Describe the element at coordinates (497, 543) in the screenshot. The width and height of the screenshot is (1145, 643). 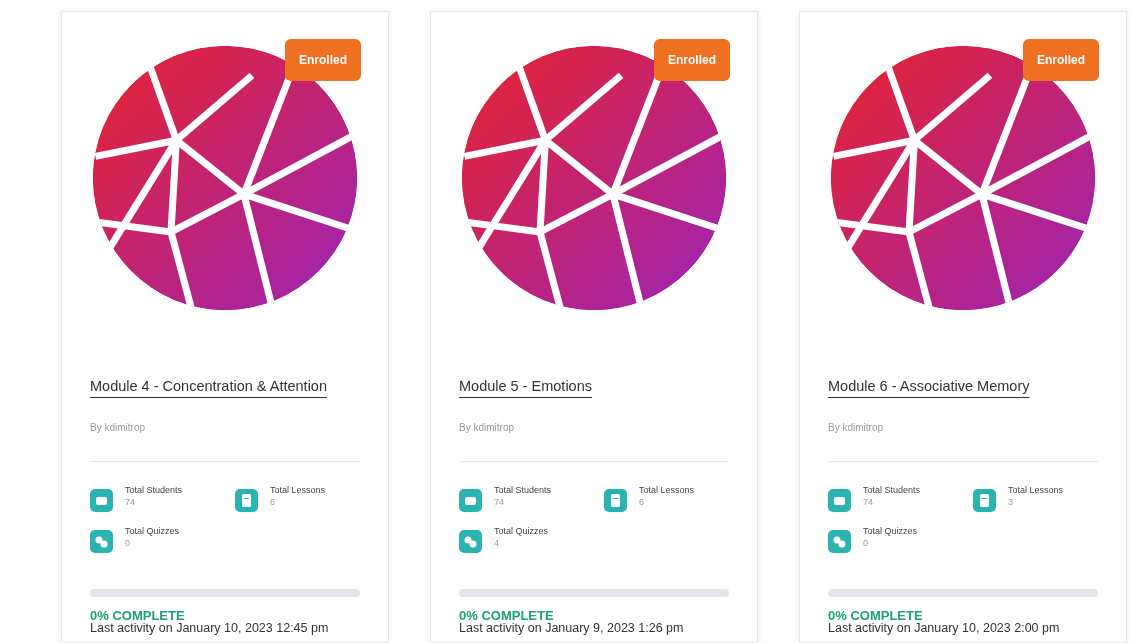
I see `stat-value: 4` at that location.